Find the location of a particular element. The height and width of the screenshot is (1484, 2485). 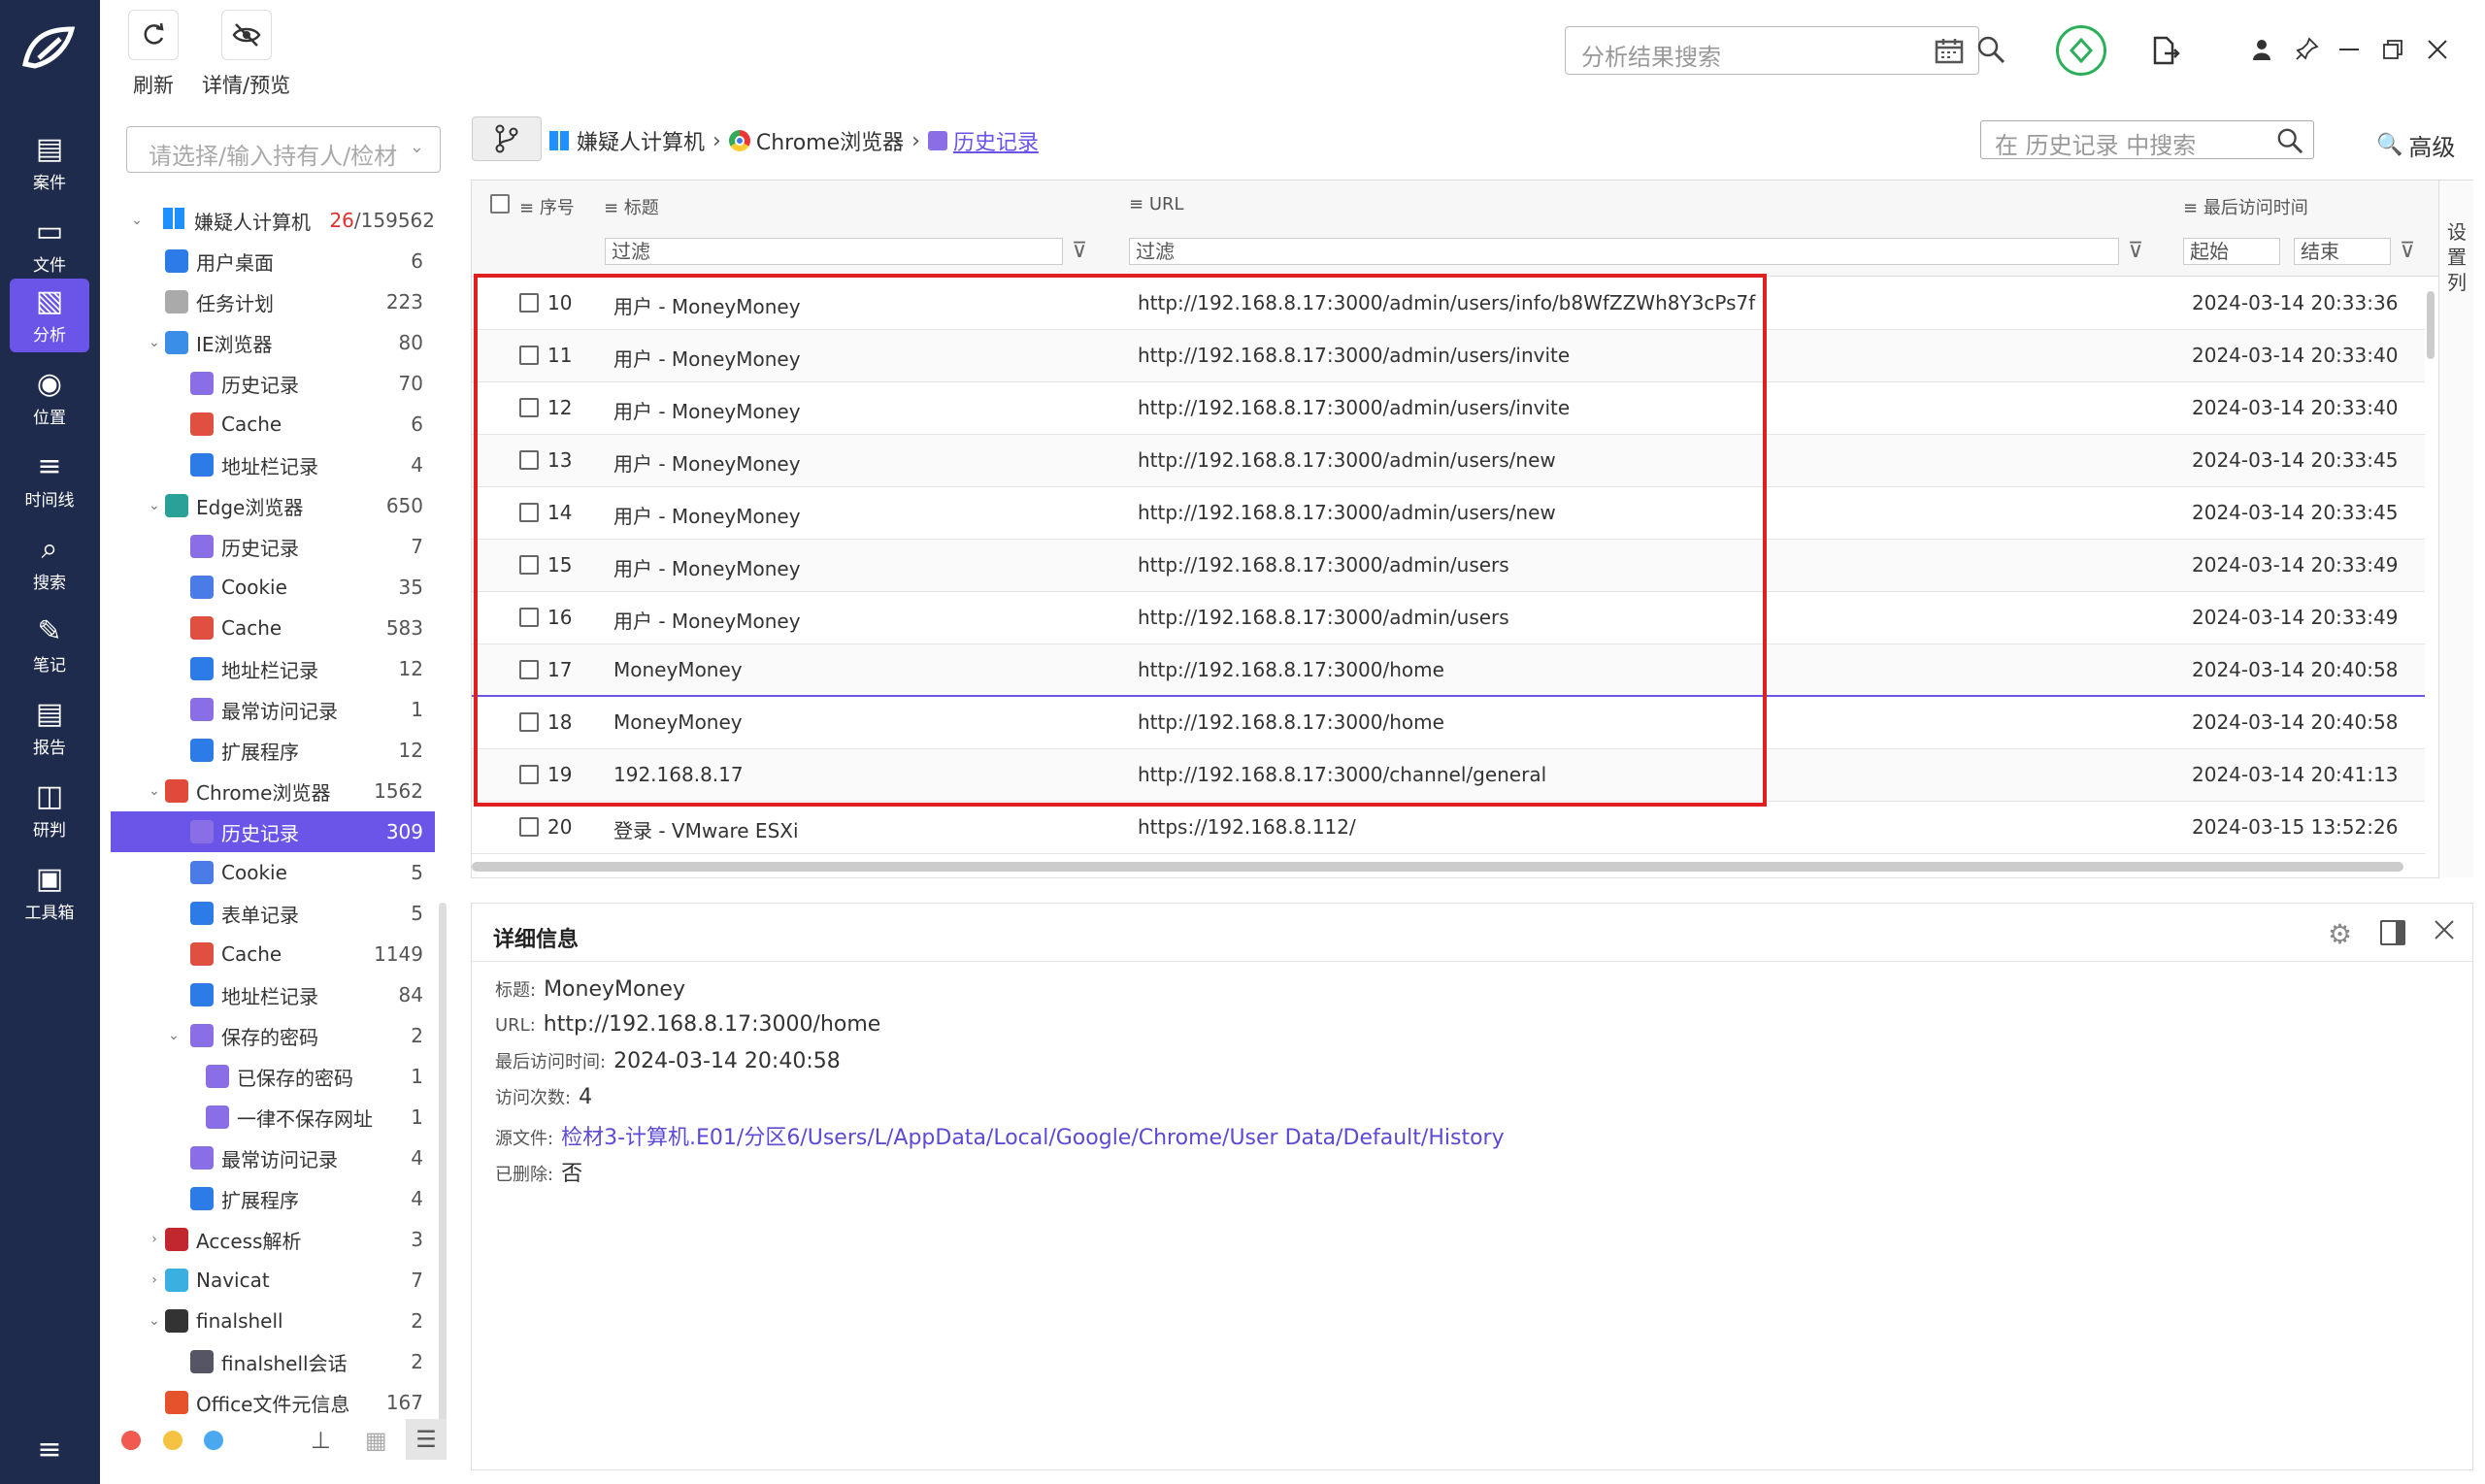

export-icon is located at coordinates (2164, 52).